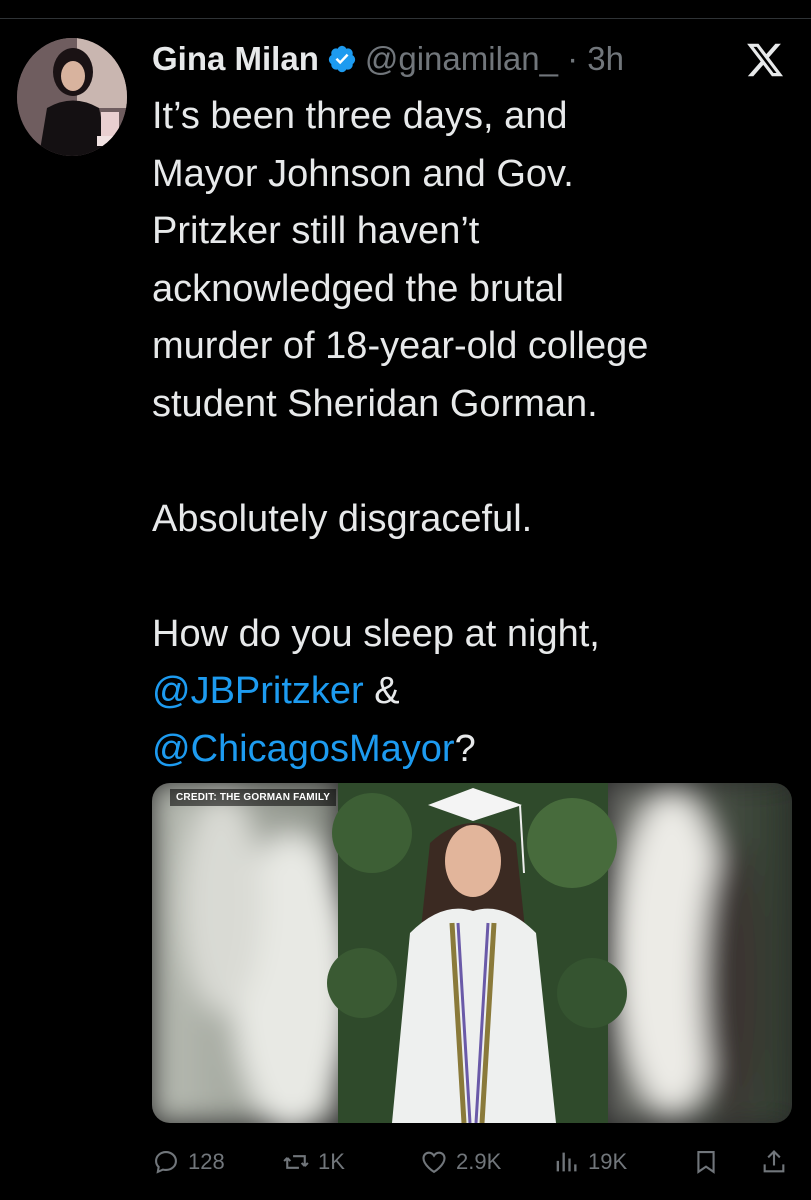 Image resolution: width=811 pixels, height=1200 pixels. I want to click on tweet-text-line: student Sheridan Gorman., so click(375, 403).